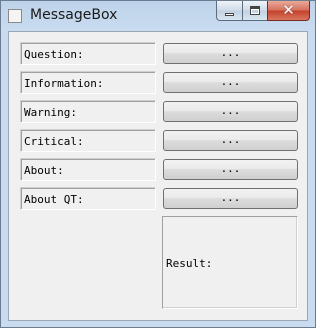 This screenshot has width=320, height=328. What do you see at coordinates (88, 111) in the screenshot?
I see `warning-label: Warning:` at bounding box center [88, 111].